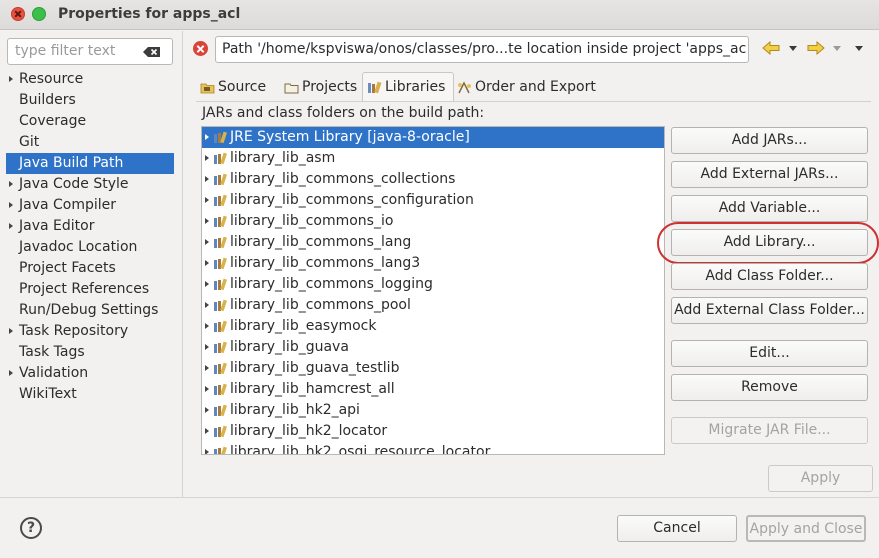 The height and width of the screenshot is (558, 879). I want to click on library-row: library_lib_commons_collections, so click(433, 179).